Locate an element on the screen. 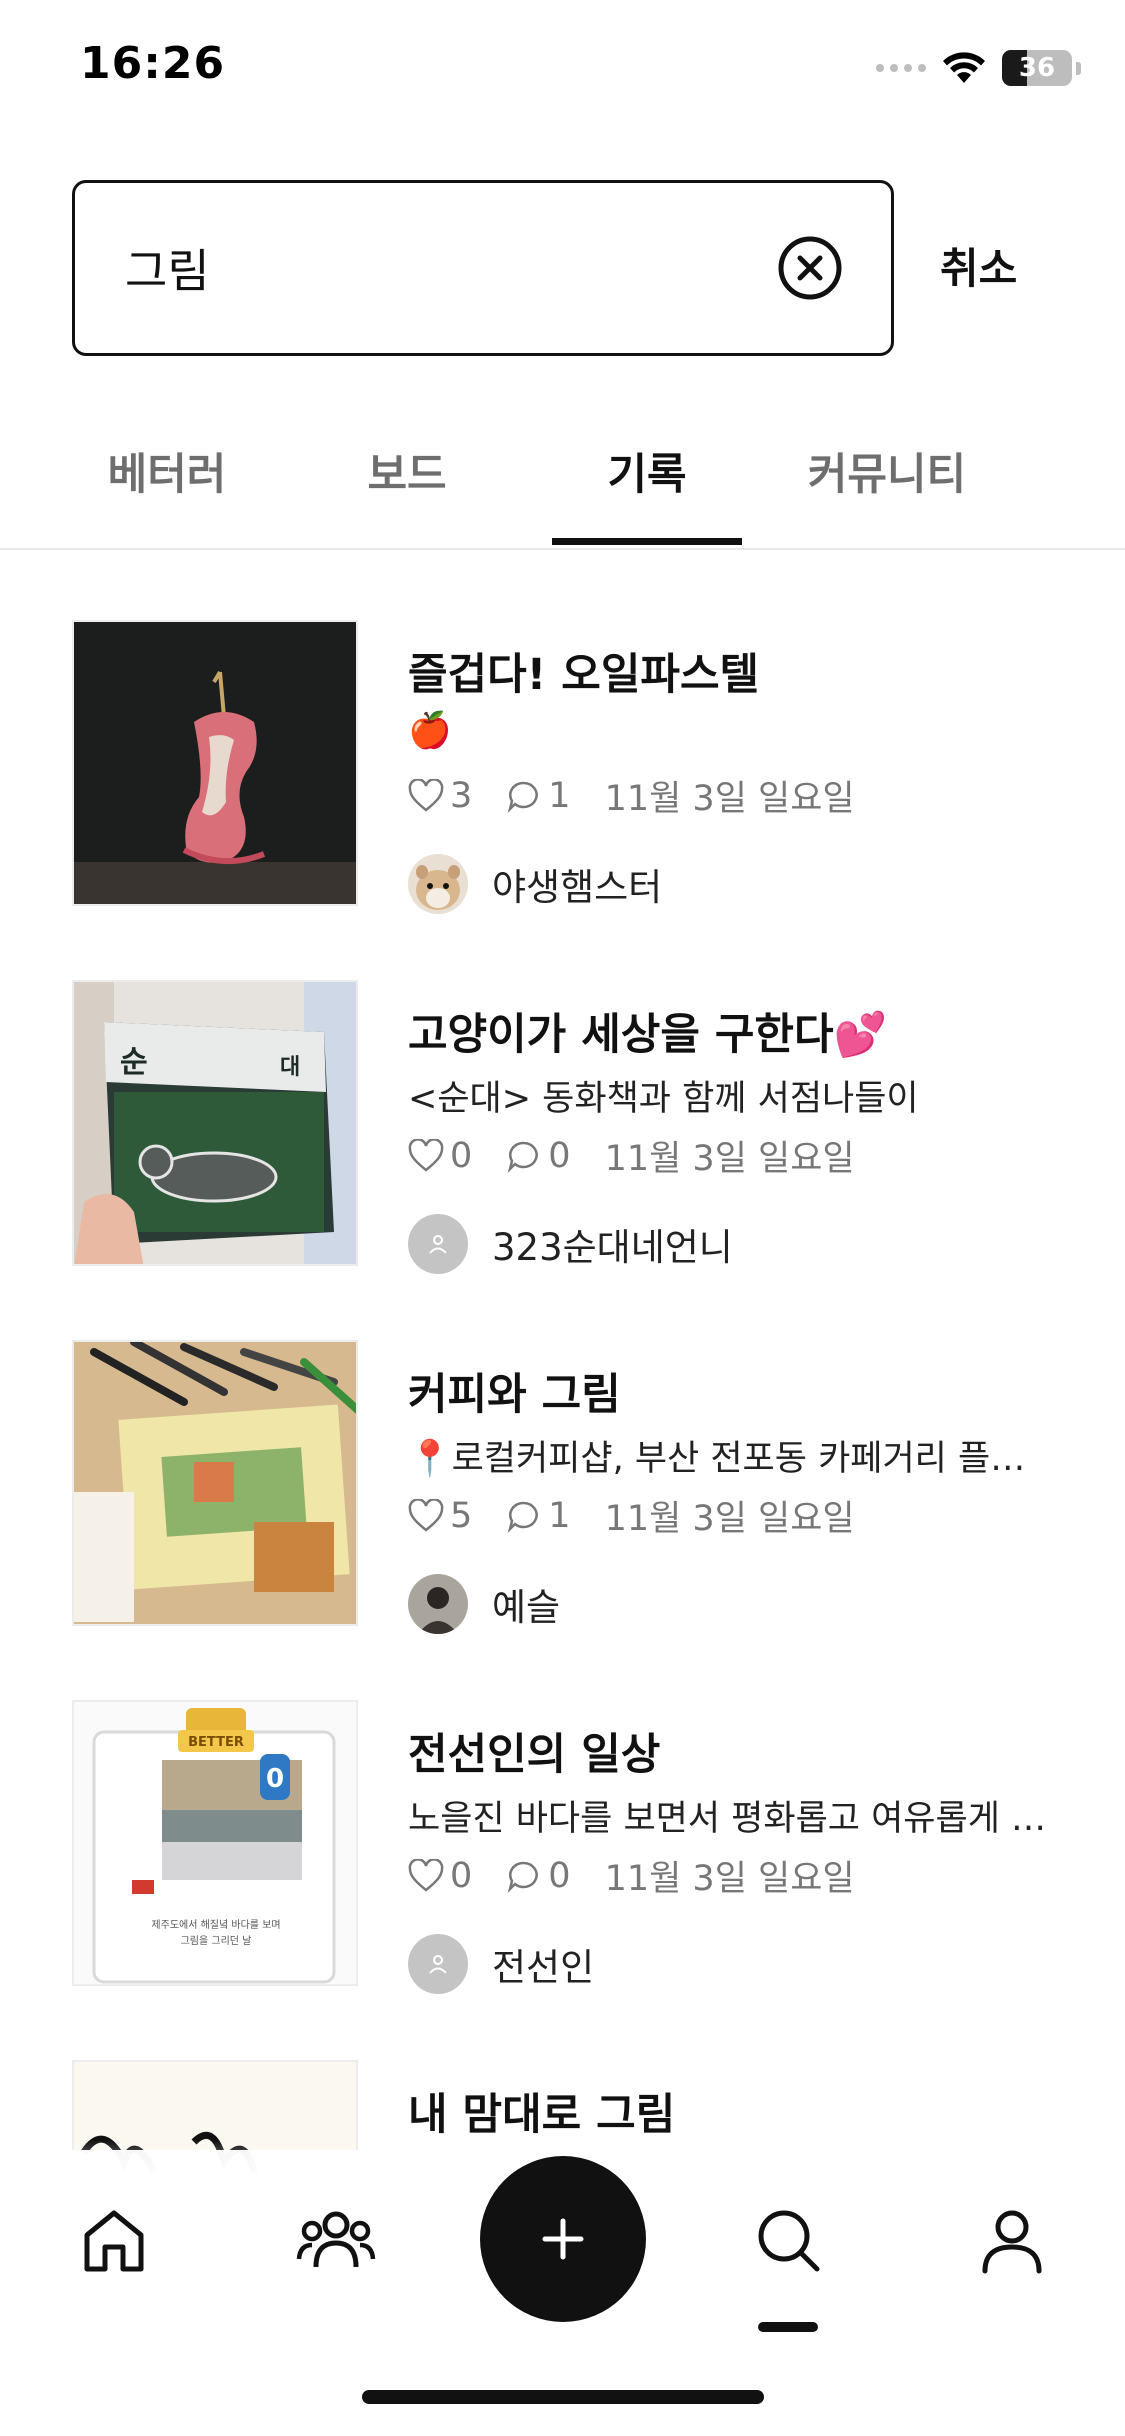 This screenshot has height=2436, width=1125. post-meta: 5 1 11월 3일 일요일 is located at coordinates (631, 1515).